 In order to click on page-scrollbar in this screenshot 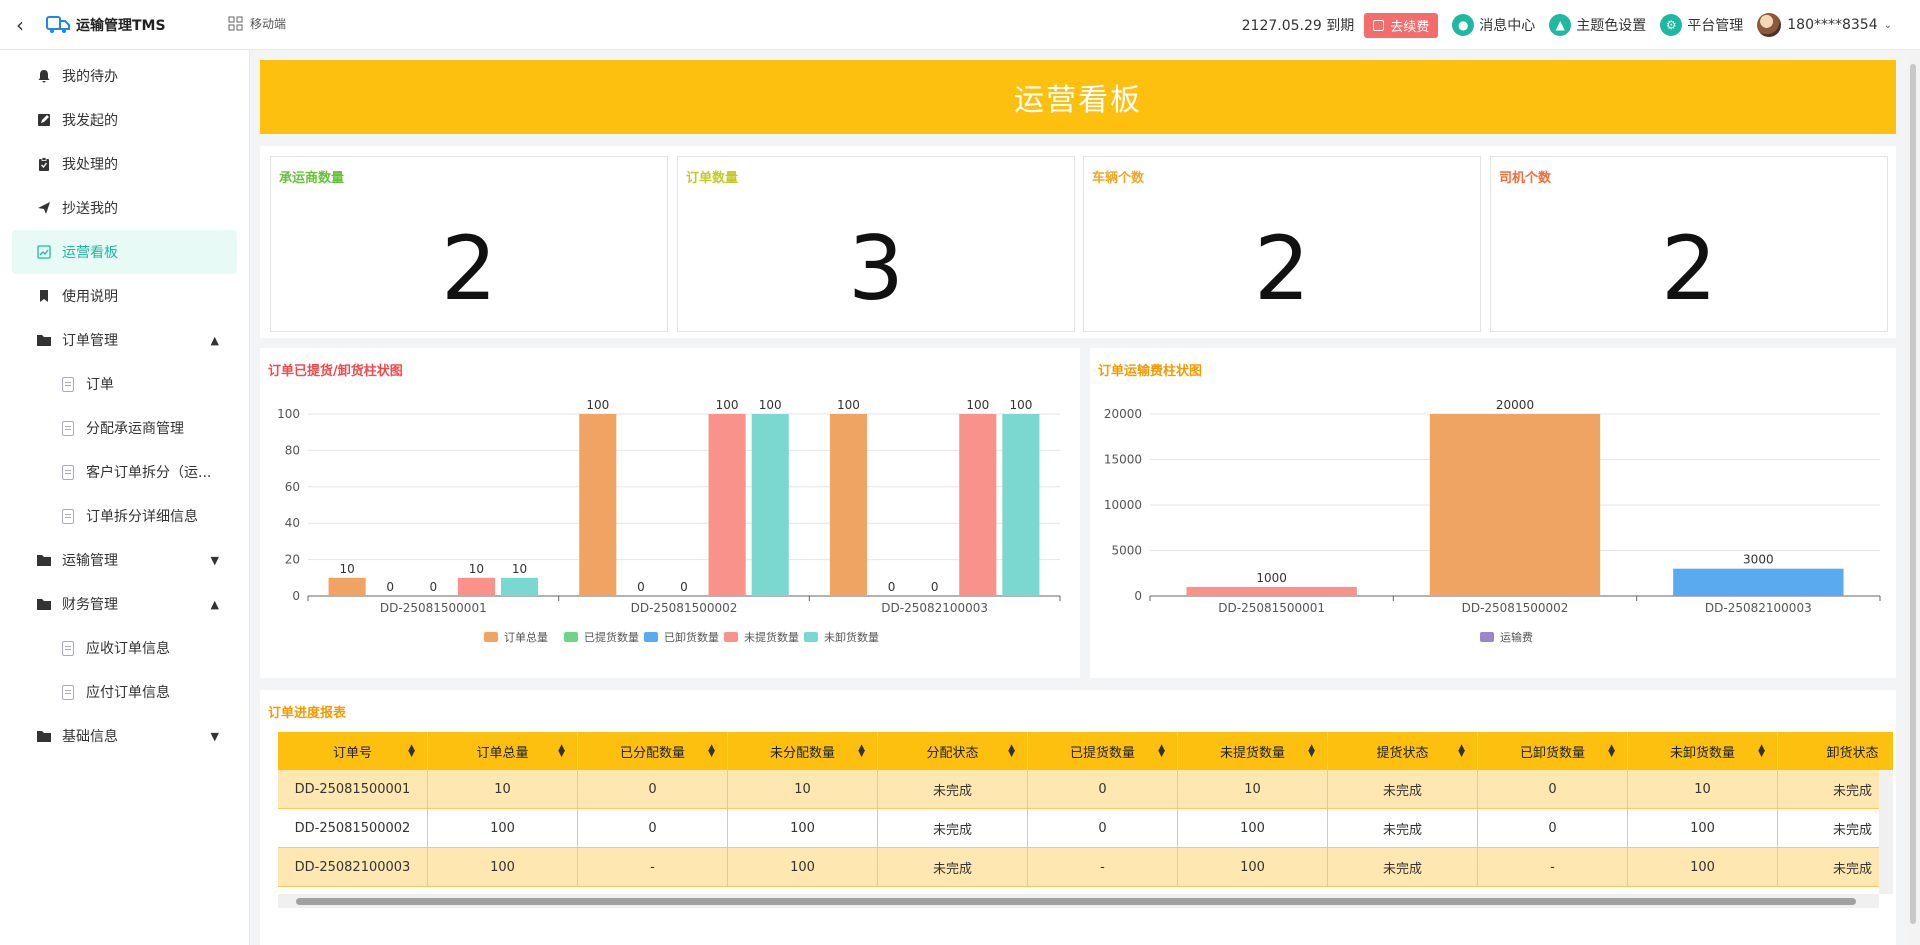, I will do `click(1913, 497)`.